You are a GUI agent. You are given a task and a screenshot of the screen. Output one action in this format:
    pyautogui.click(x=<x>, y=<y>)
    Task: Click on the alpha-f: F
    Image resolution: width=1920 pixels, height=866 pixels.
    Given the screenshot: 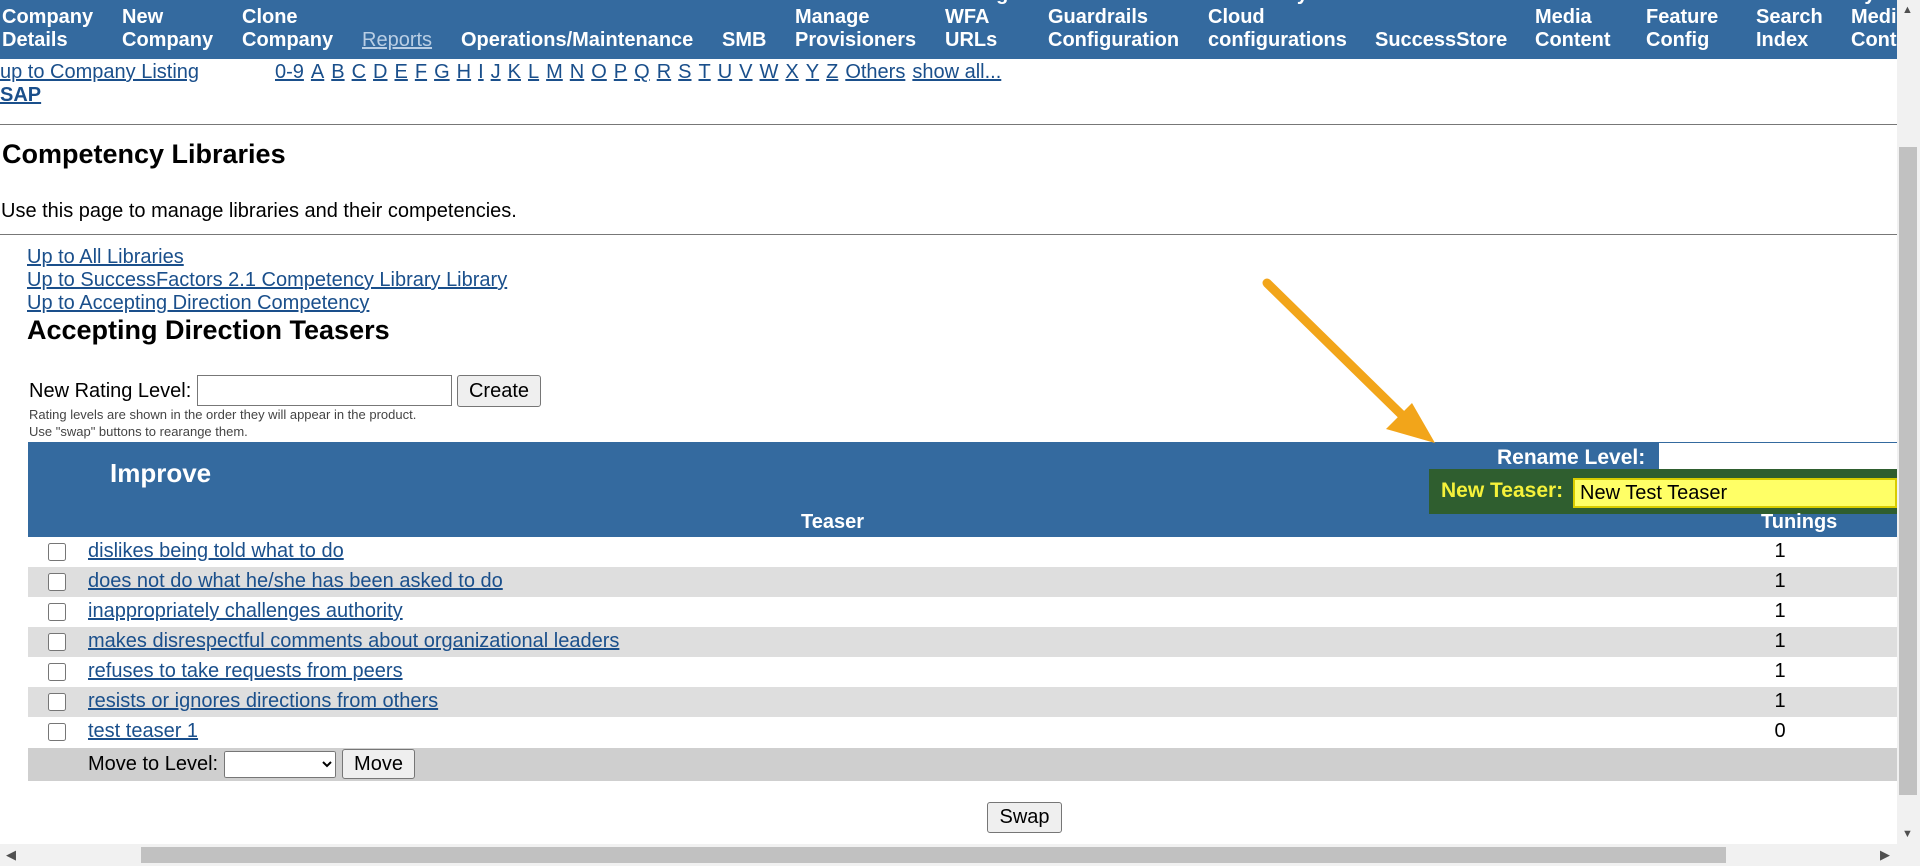 What is the action you would take?
    pyautogui.click(x=421, y=72)
    